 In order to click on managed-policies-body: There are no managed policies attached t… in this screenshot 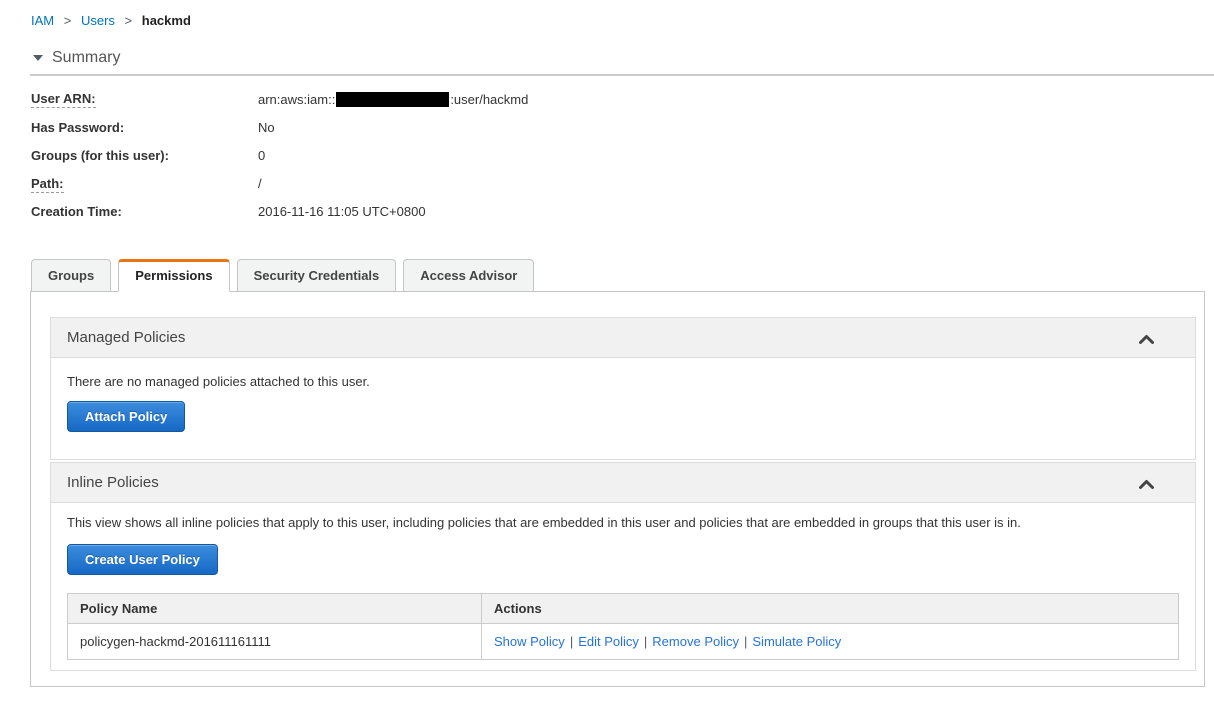, I will do `click(623, 408)`.